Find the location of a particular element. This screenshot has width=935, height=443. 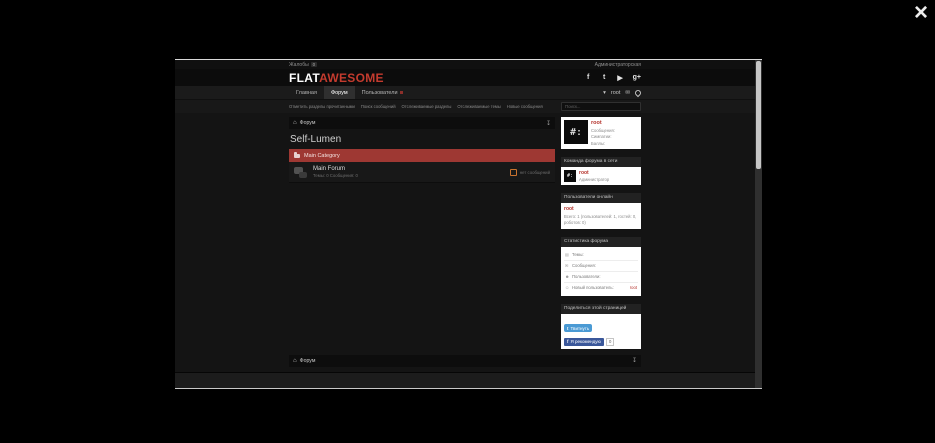

search-input is located at coordinates (601, 106).